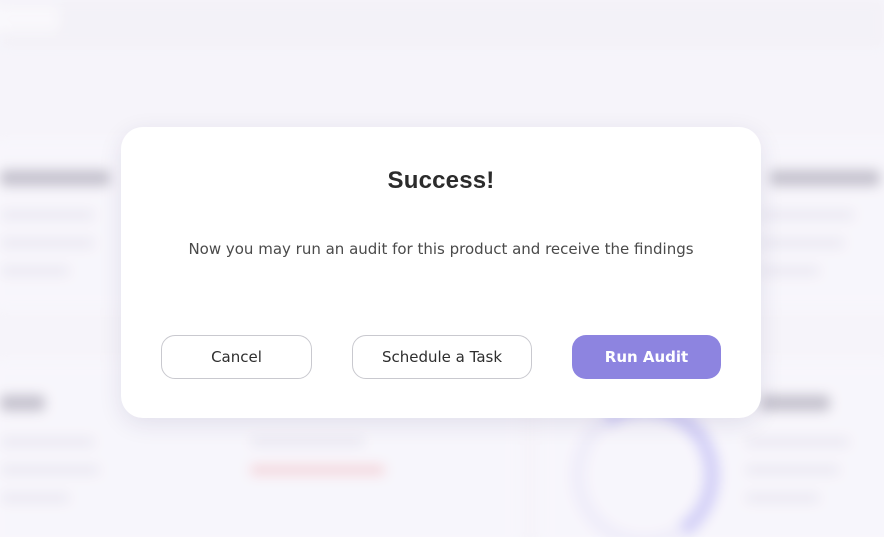 Image resolution: width=884 pixels, height=537 pixels. What do you see at coordinates (441, 180) in the screenshot?
I see `dialog-title: Success!` at bounding box center [441, 180].